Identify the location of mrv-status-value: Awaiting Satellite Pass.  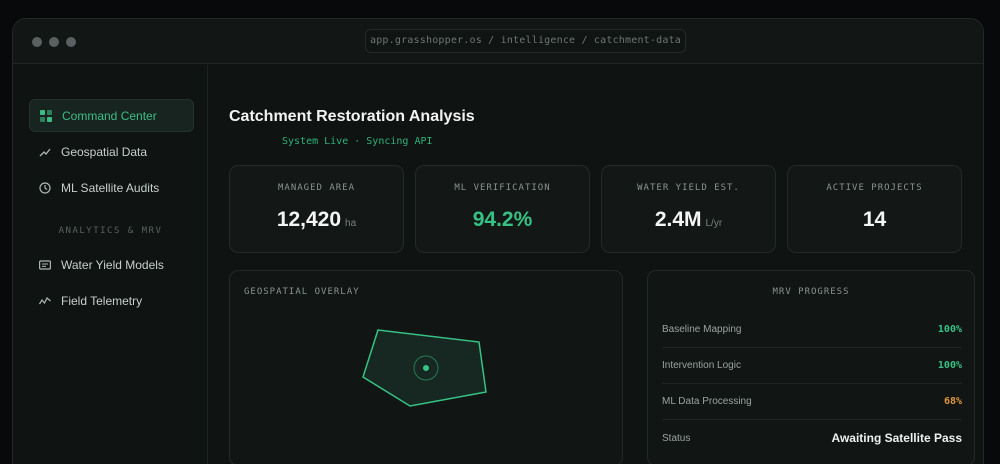
(897, 438).